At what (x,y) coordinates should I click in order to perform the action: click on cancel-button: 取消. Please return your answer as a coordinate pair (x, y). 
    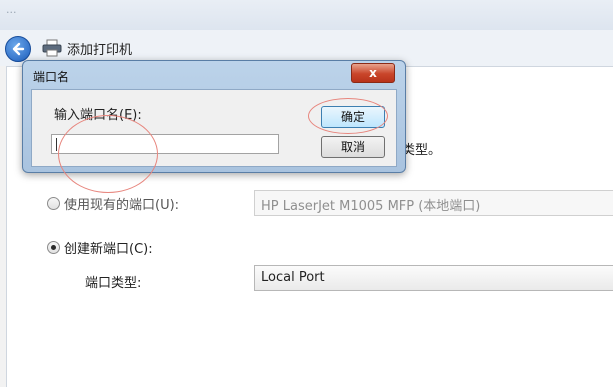
    Looking at the image, I should click on (353, 147).